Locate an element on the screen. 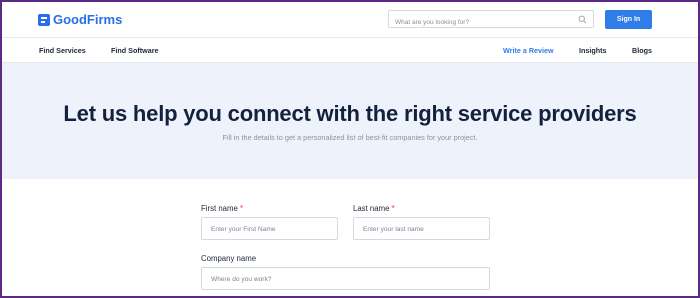 The width and height of the screenshot is (700, 298). company-name-label: Company name is located at coordinates (229, 258).